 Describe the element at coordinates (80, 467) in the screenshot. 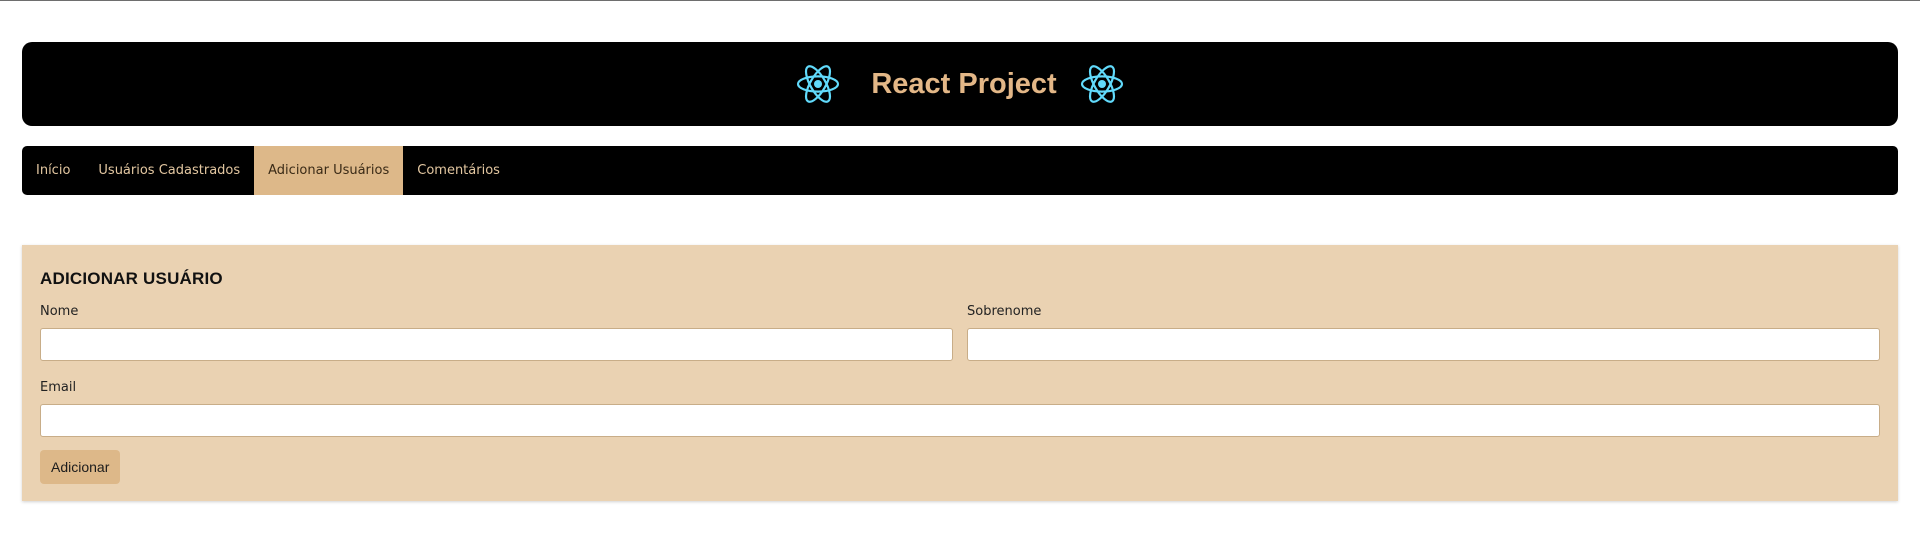

I see `add-user-button: Adicionar` at that location.